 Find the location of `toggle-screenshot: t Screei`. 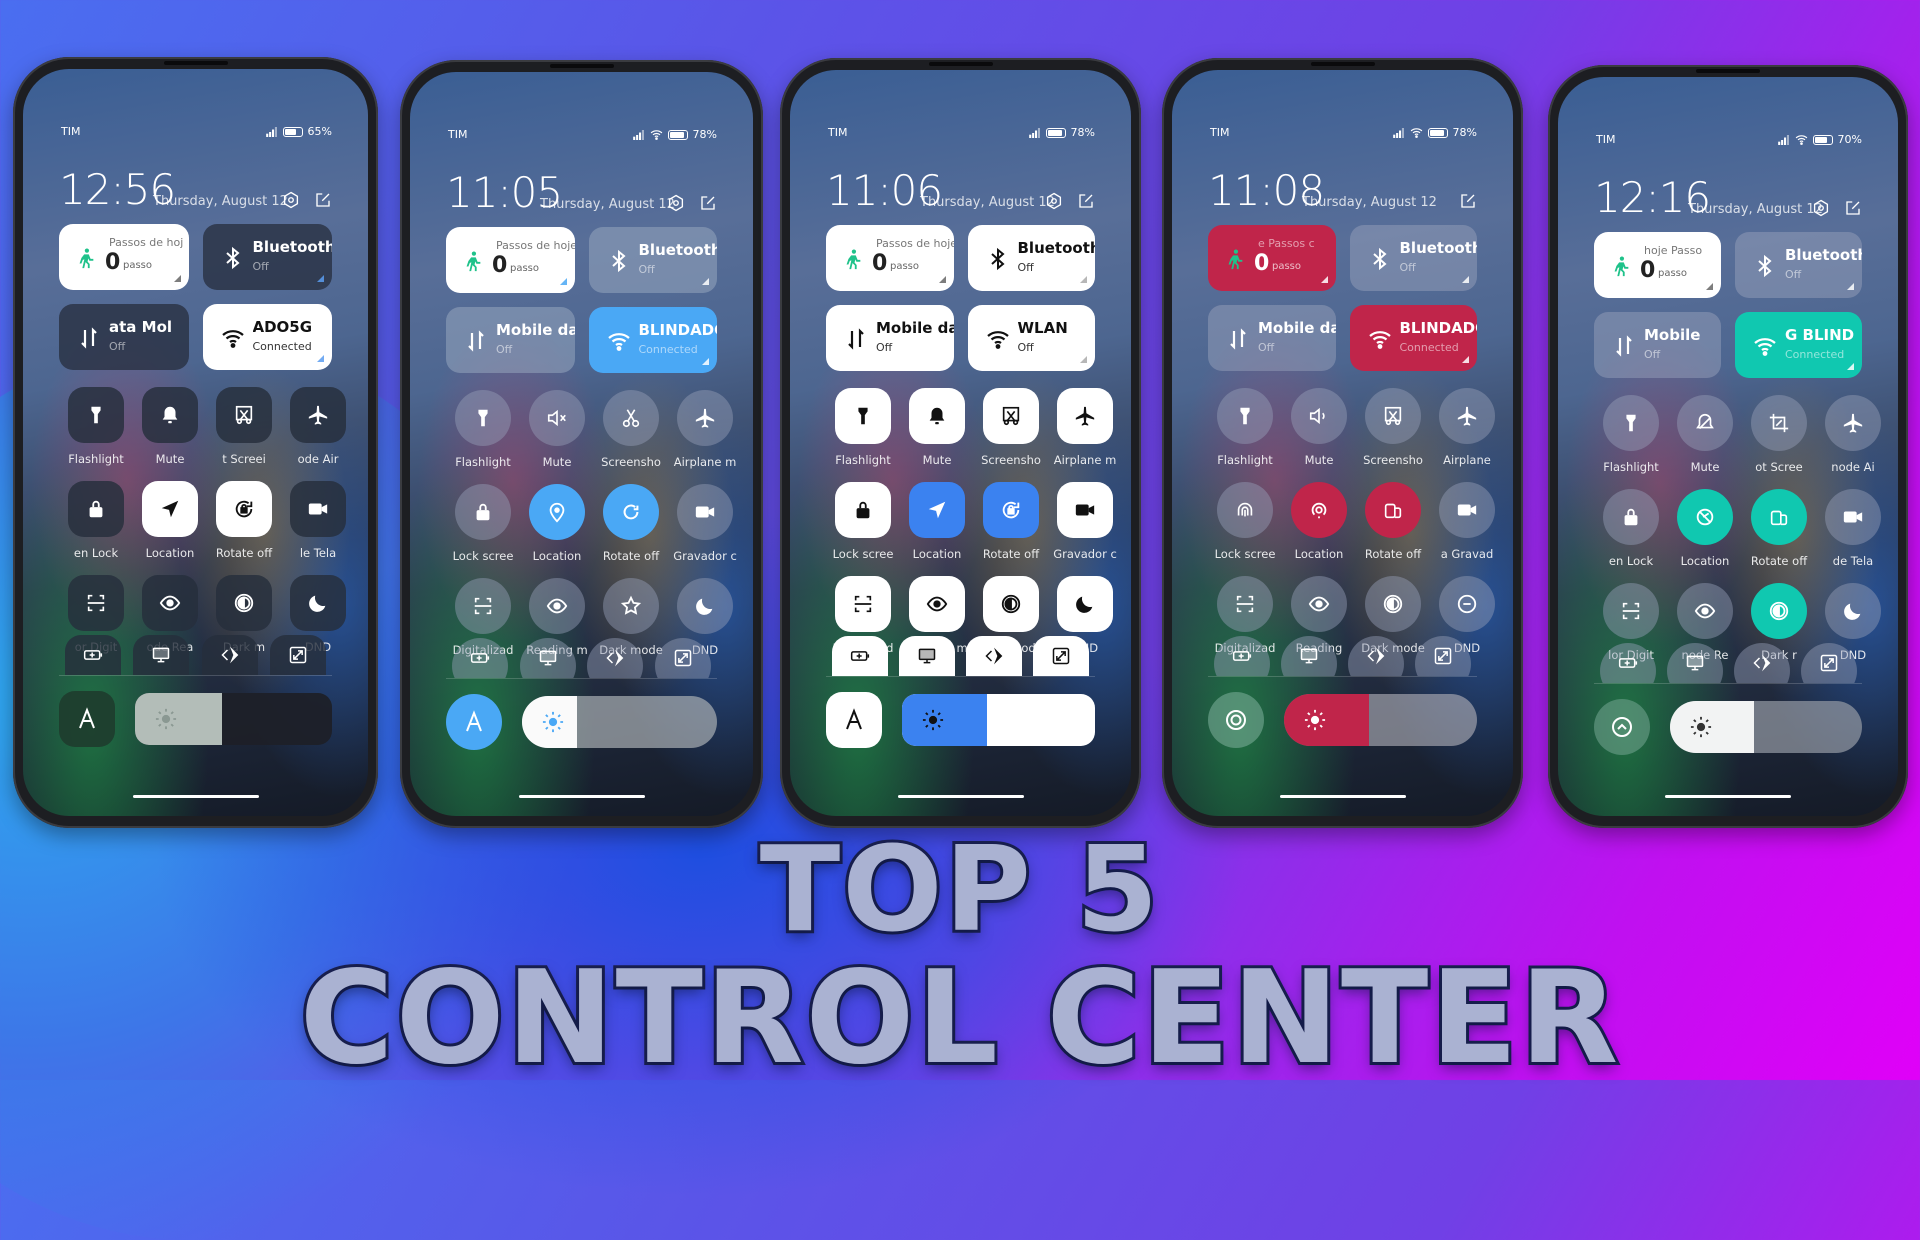

toggle-screenshot: t Screei is located at coordinates (244, 427).